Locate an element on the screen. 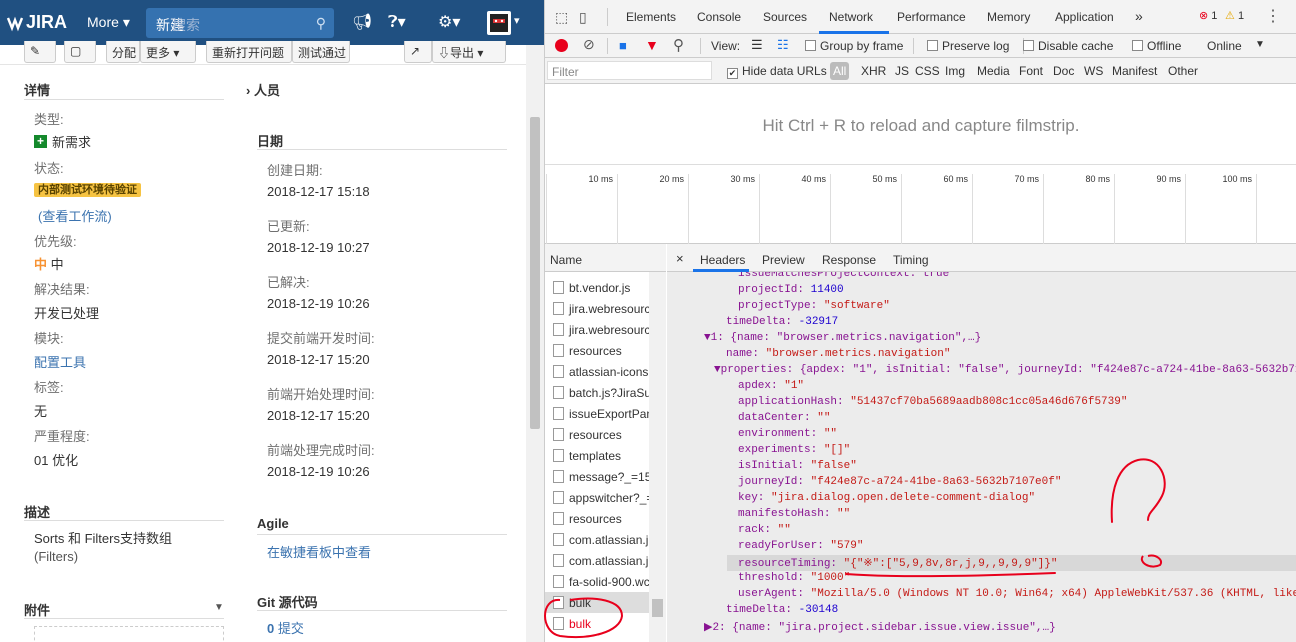 The width and height of the screenshot is (1296, 642). more-actions-button: 更多 ▾ is located at coordinates (168, 52).